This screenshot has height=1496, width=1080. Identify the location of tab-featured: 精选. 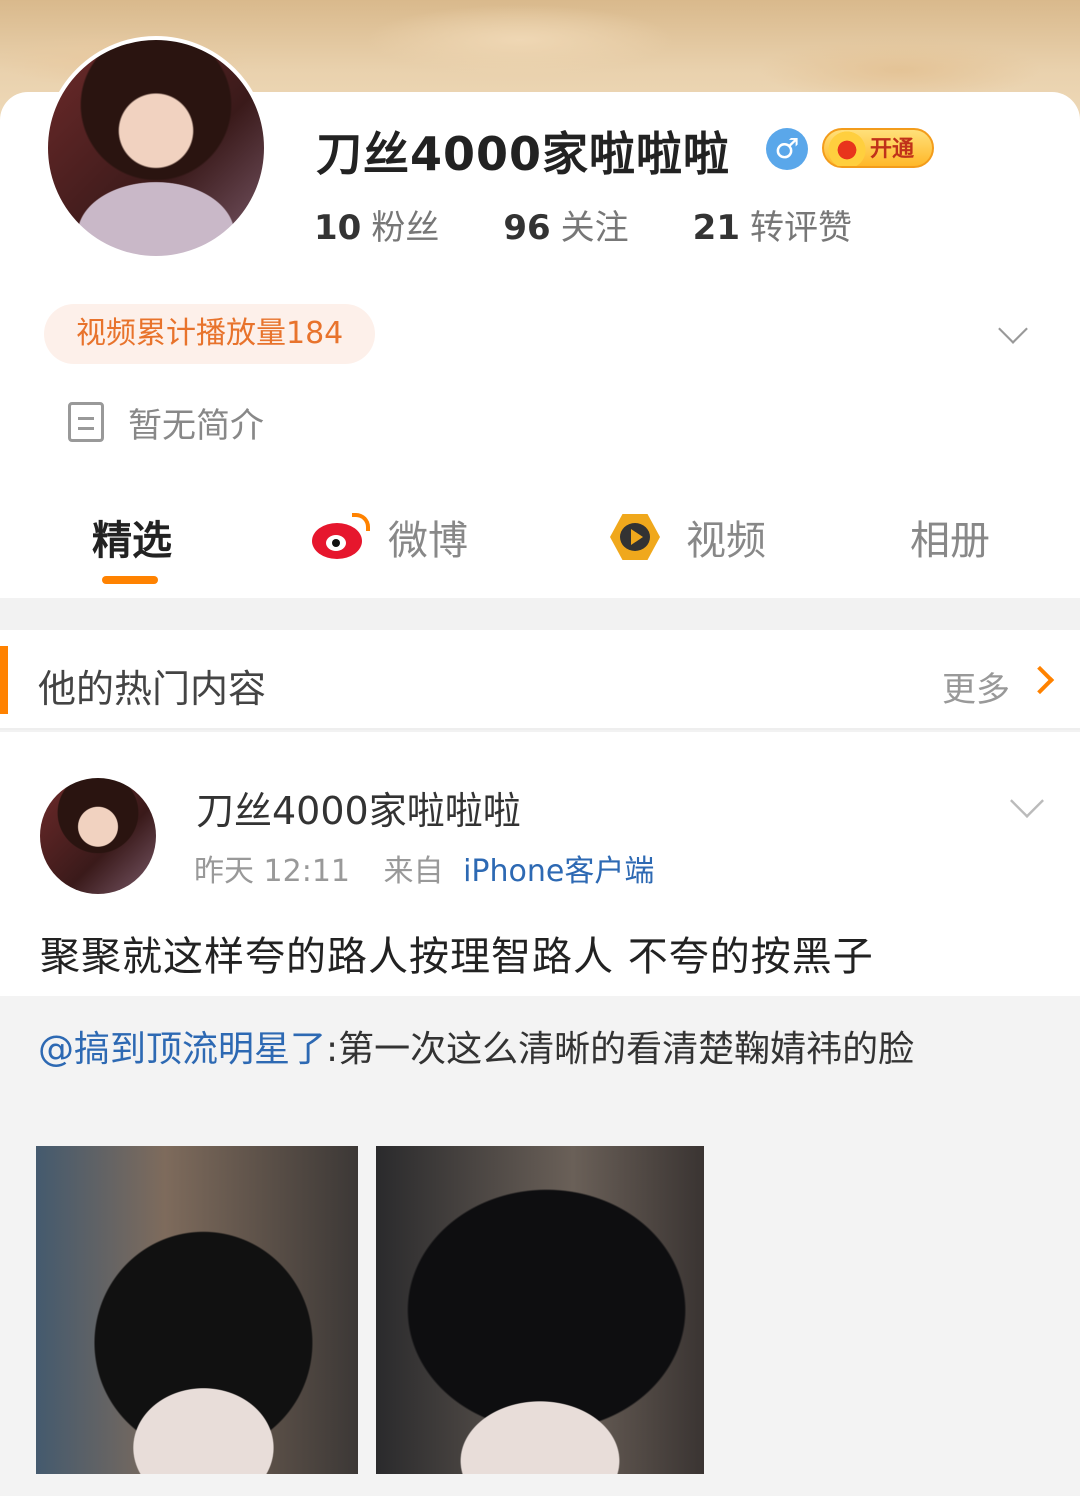
(132, 537).